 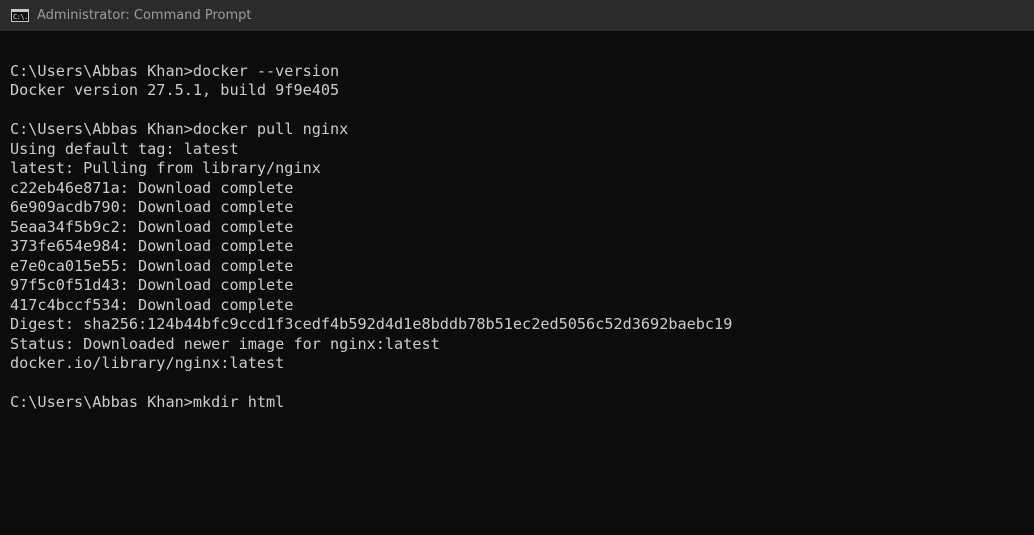 What do you see at coordinates (144, 15) in the screenshot?
I see `window-title: Administrator: Command Prompt` at bounding box center [144, 15].